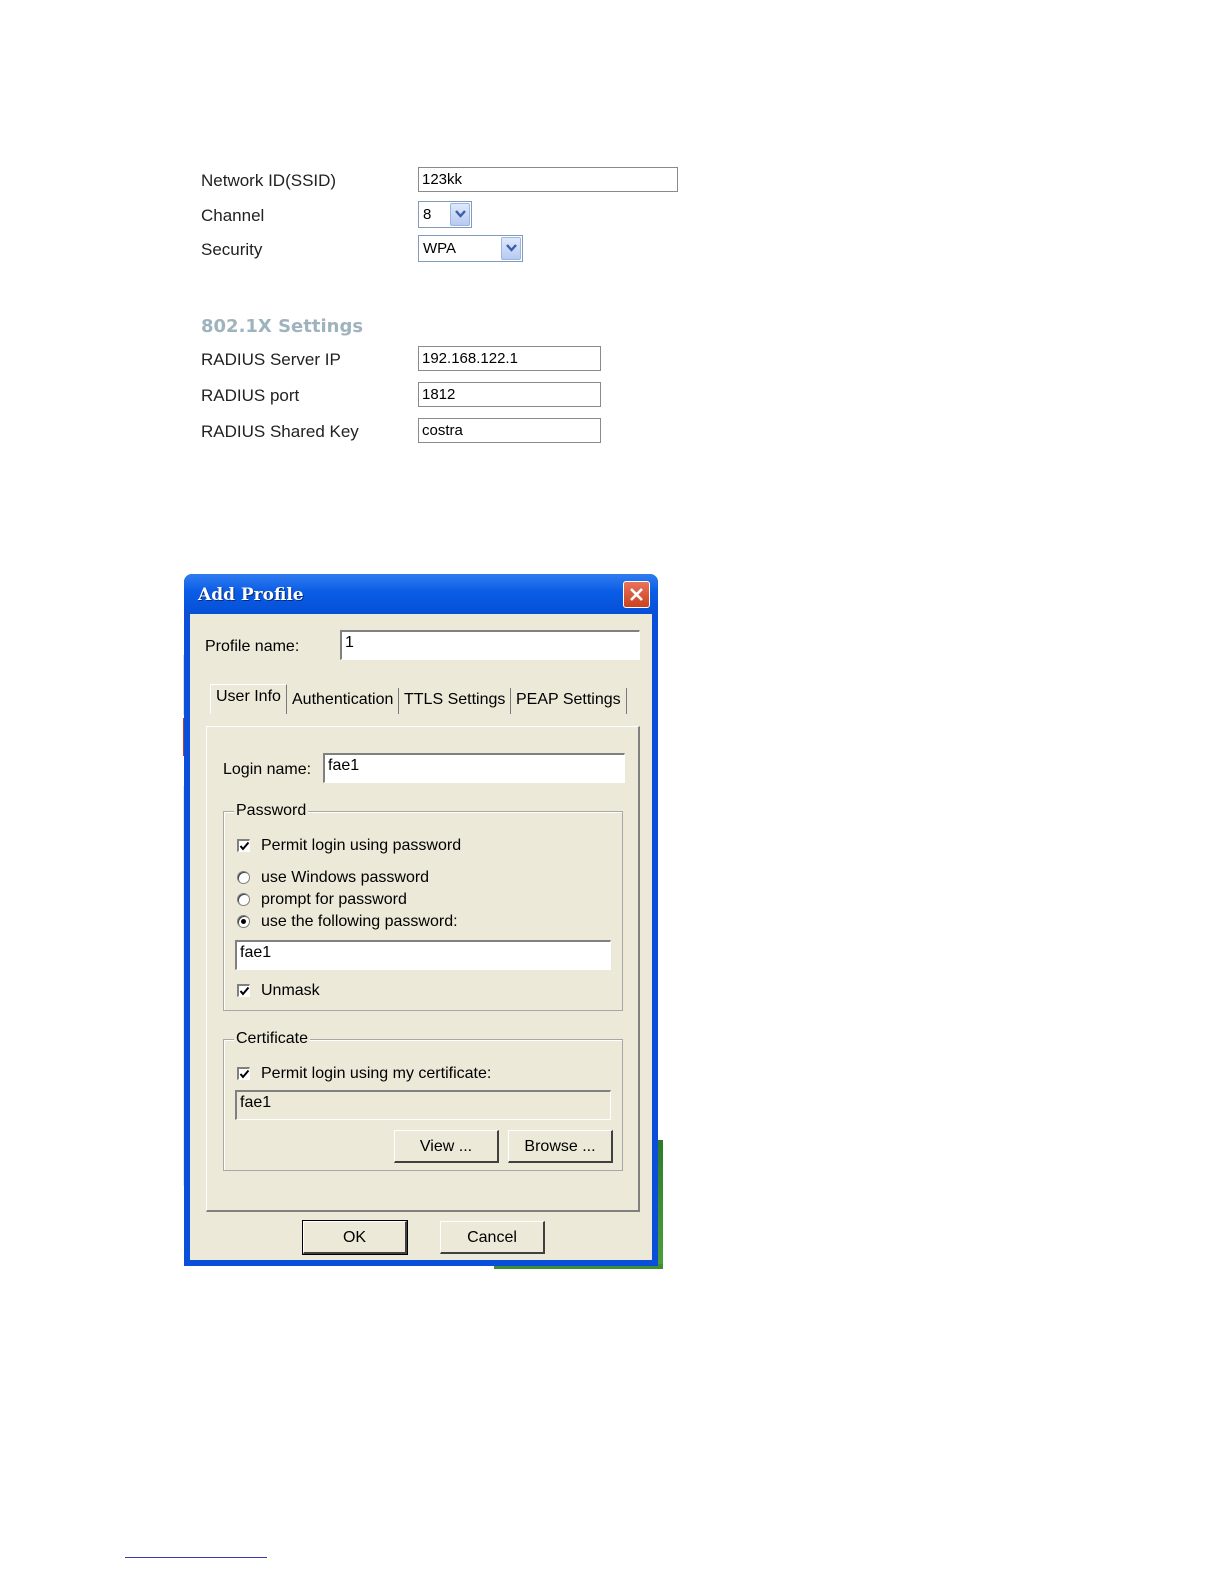  I want to click on tab-authentication: Authentication, so click(343, 701).